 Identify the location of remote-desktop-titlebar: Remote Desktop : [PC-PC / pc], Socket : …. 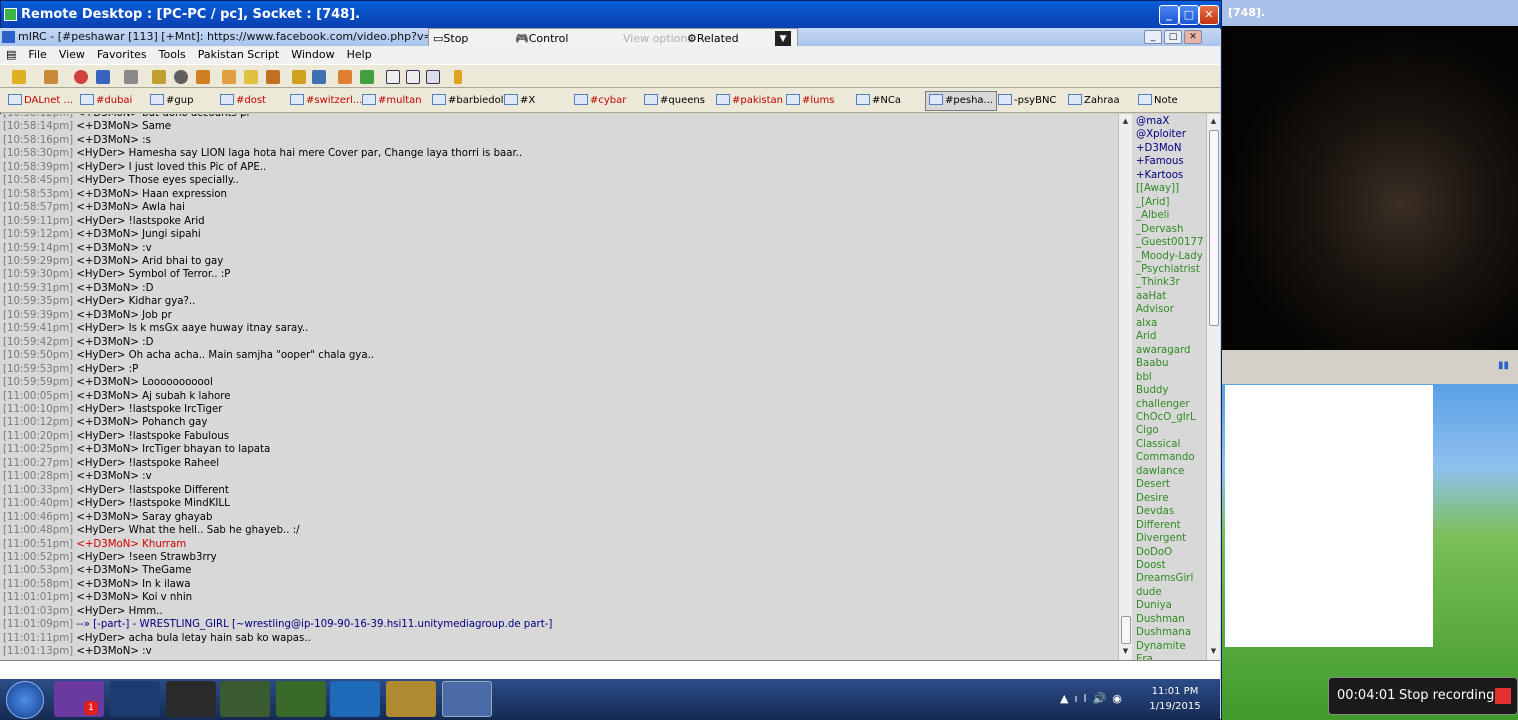
(611, 15).